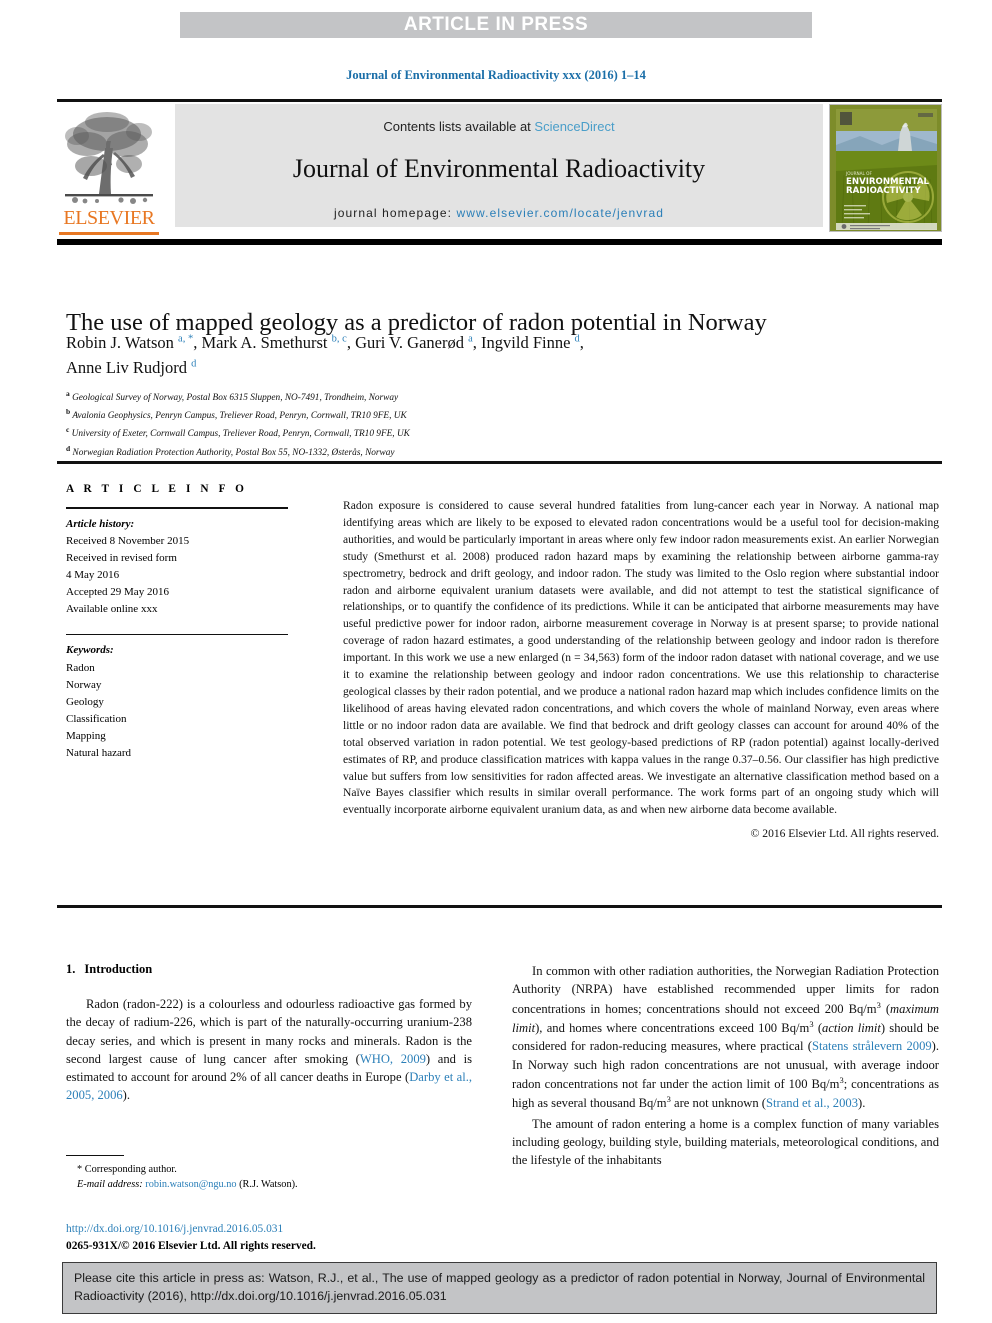  I want to click on abstract-bottom-rule, so click(499, 906).